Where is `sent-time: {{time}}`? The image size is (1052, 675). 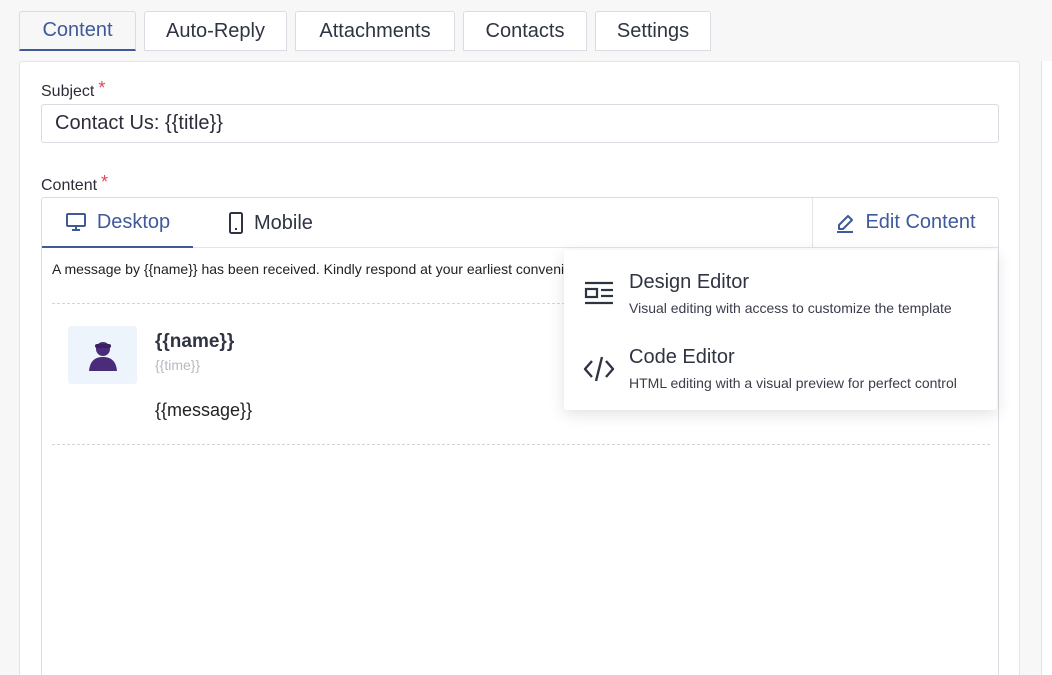
sent-time: {{time}} is located at coordinates (178, 365).